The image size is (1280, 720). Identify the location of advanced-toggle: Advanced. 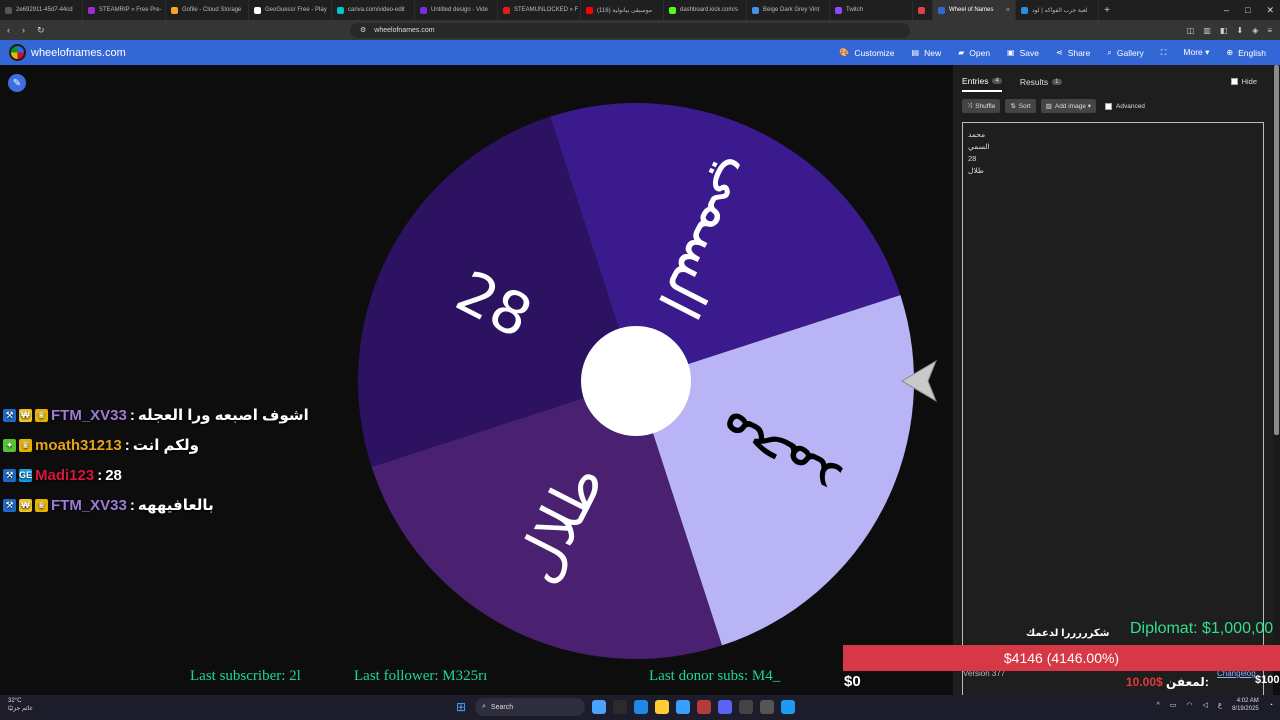
(1125, 106).